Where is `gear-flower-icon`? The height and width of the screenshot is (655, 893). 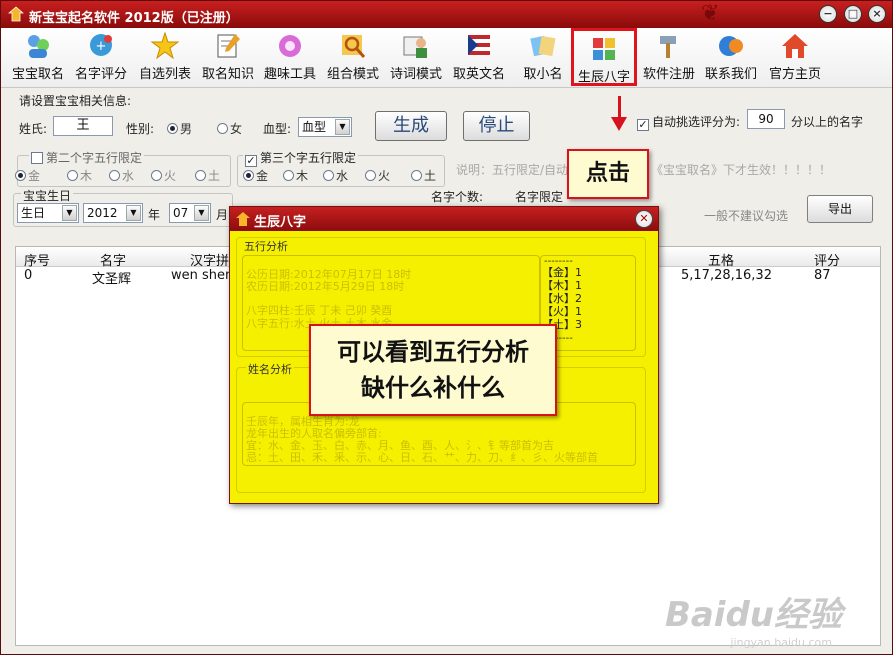
gear-flower-icon is located at coordinates (290, 46).